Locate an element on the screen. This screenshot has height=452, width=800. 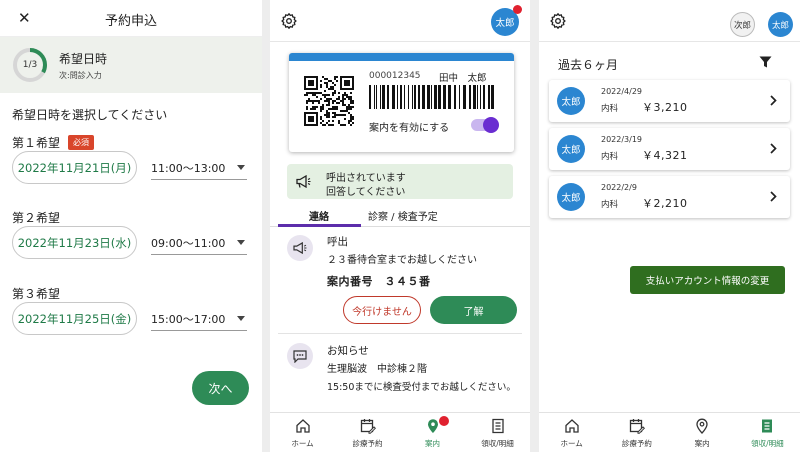
visit-date: 2022/4/29 is located at coordinates (622, 91).